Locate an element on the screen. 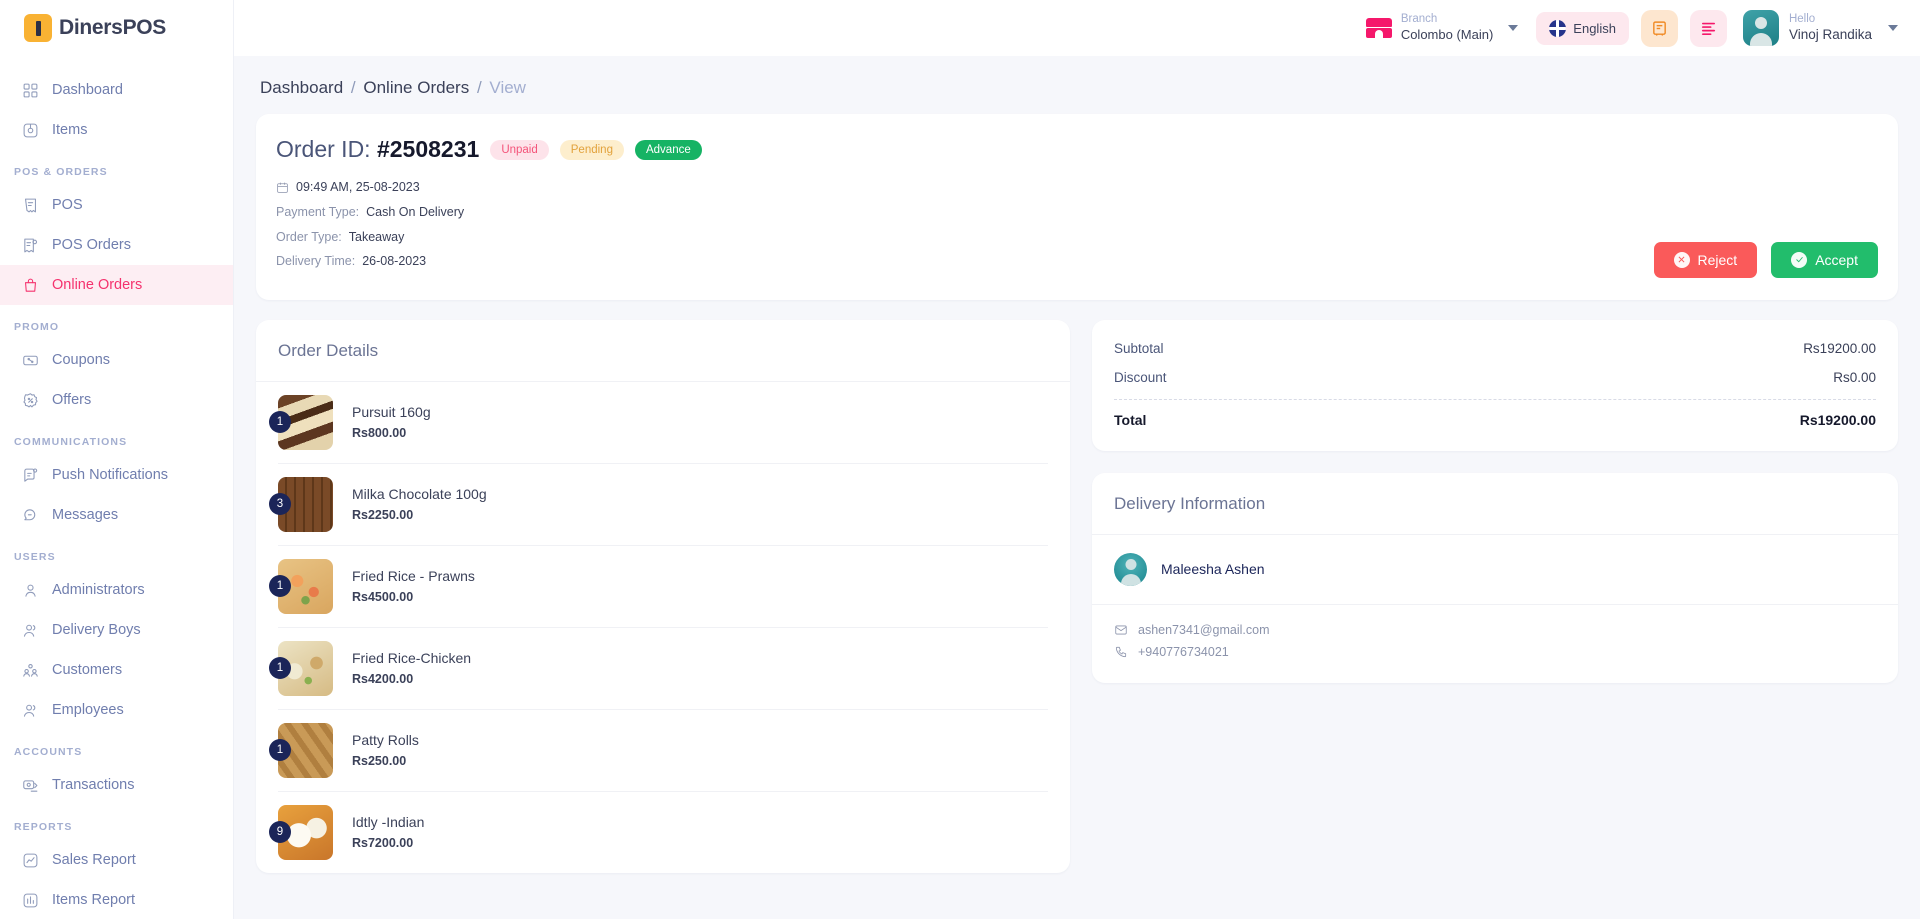 The image size is (1920, 919). sidebar-item-items: Items is located at coordinates (116, 130).